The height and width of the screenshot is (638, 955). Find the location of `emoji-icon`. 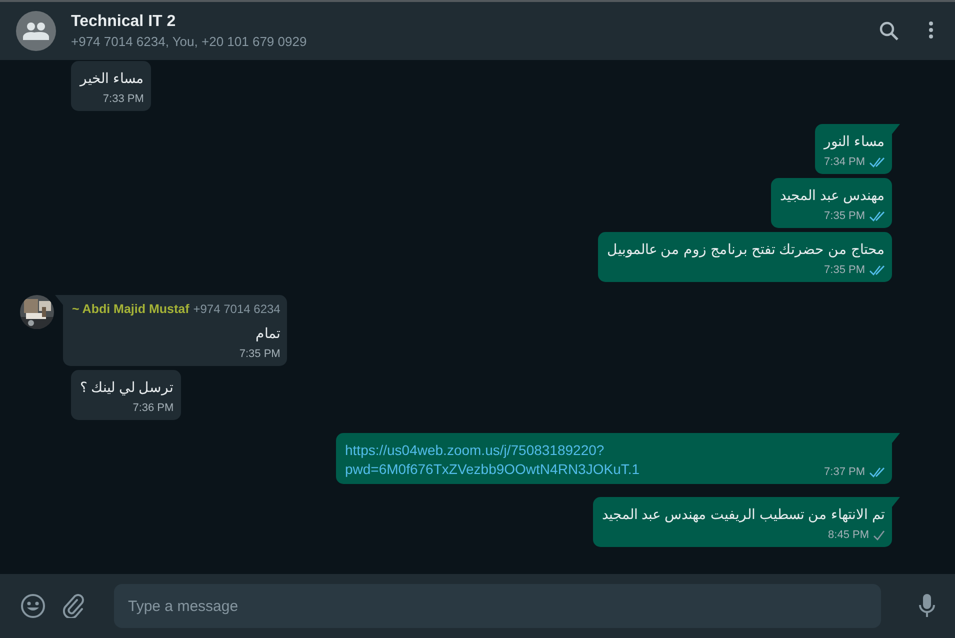

emoji-icon is located at coordinates (33, 606).